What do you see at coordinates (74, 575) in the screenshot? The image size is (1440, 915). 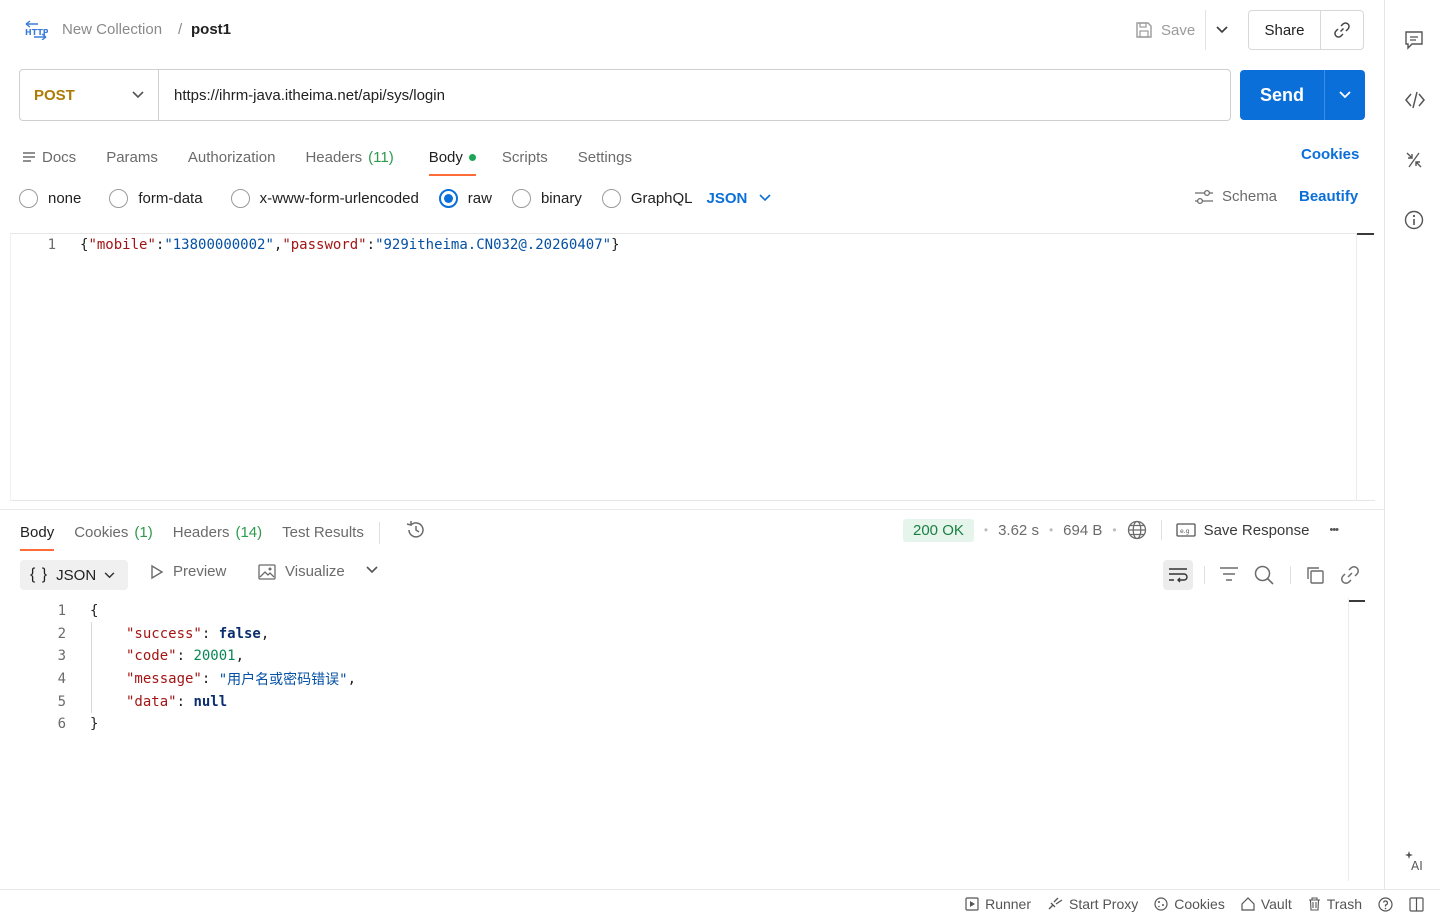 I see `response-format-select: { } JSON` at bounding box center [74, 575].